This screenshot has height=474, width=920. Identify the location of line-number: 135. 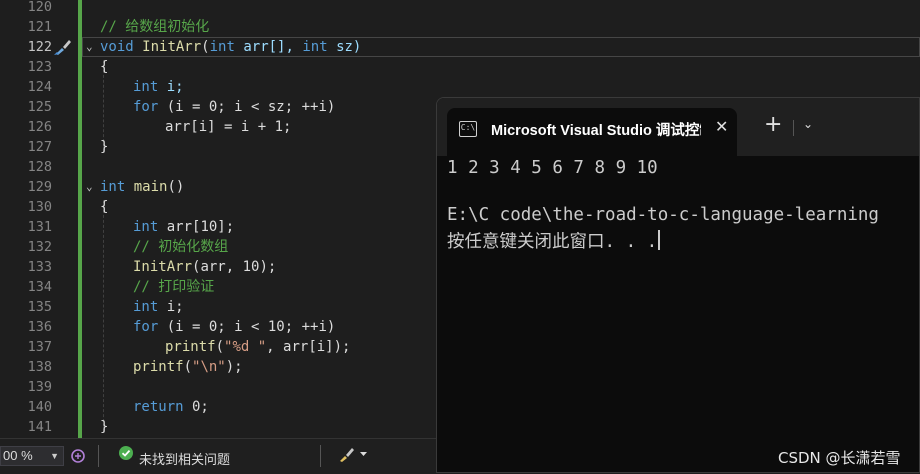
(39, 307).